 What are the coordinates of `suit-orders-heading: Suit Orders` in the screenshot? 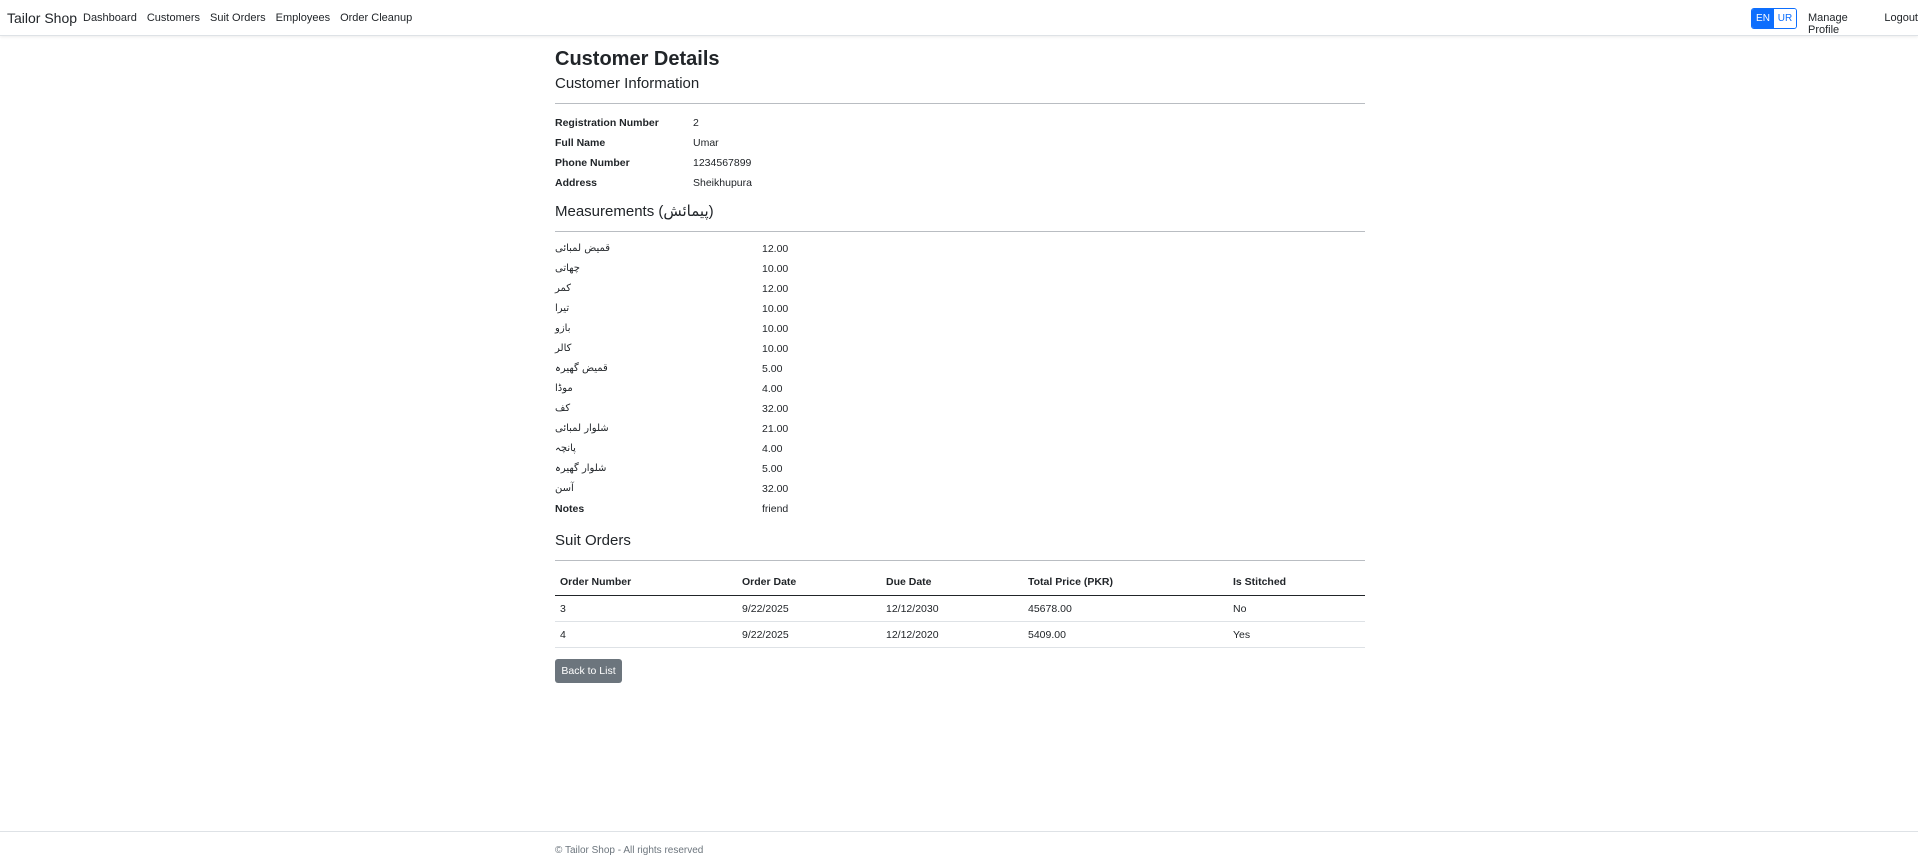 It's located at (593, 540).